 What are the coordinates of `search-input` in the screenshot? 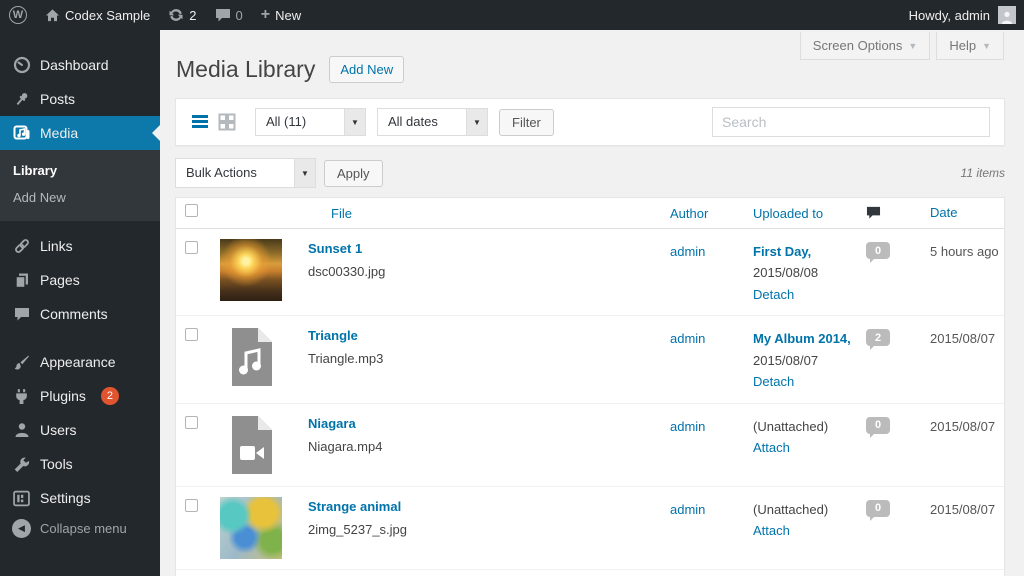 It's located at (851, 122).